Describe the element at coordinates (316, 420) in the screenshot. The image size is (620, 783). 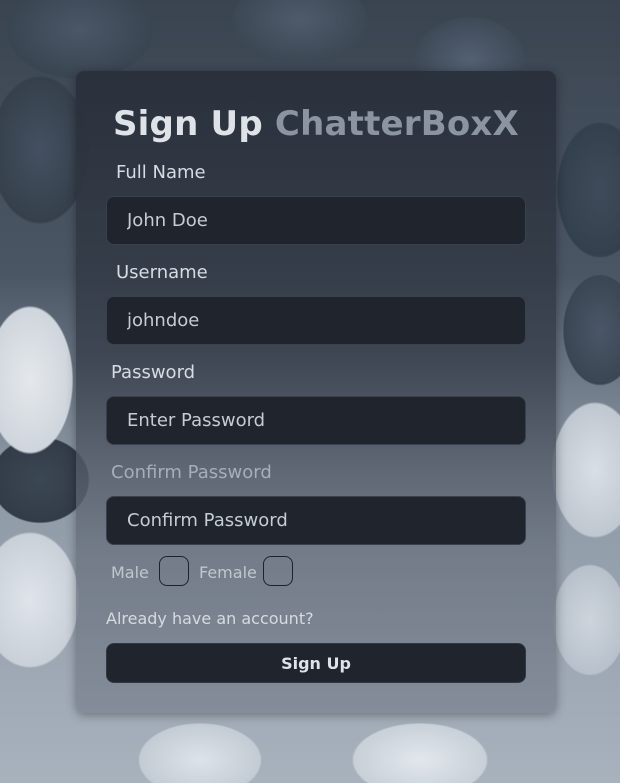
I see `password-input` at that location.